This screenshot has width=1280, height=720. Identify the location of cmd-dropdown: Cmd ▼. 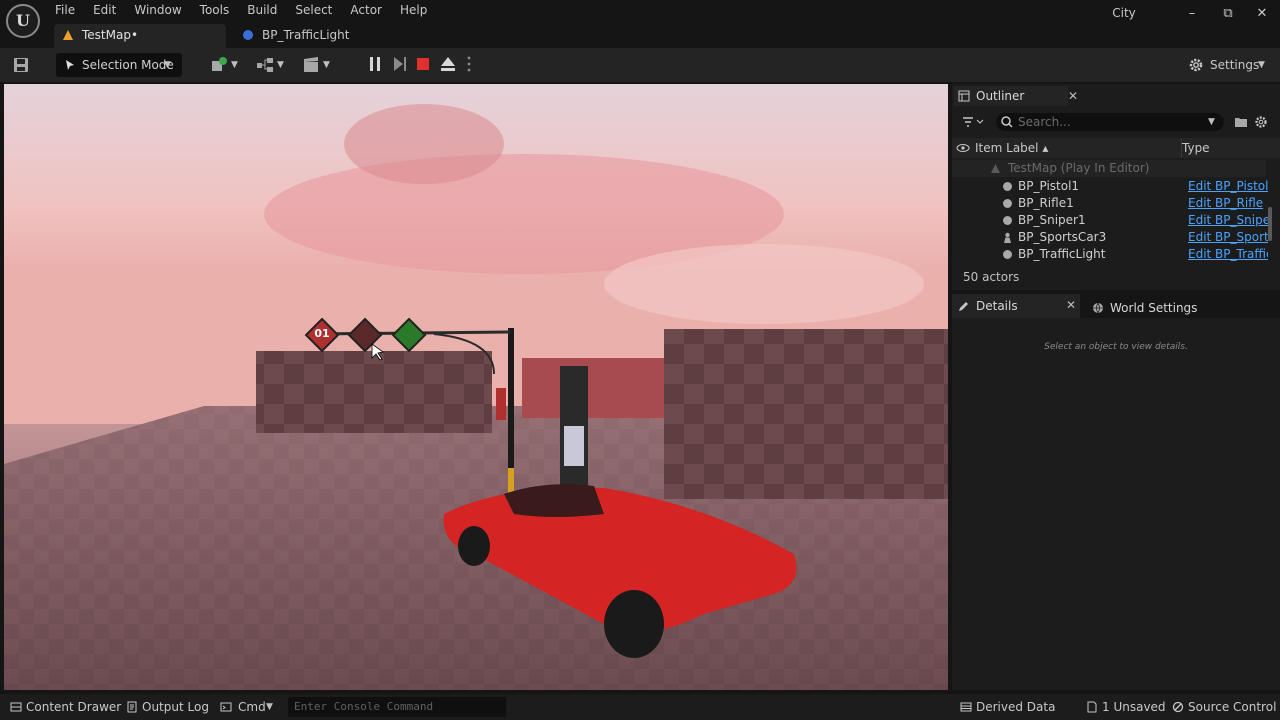
(246, 707).